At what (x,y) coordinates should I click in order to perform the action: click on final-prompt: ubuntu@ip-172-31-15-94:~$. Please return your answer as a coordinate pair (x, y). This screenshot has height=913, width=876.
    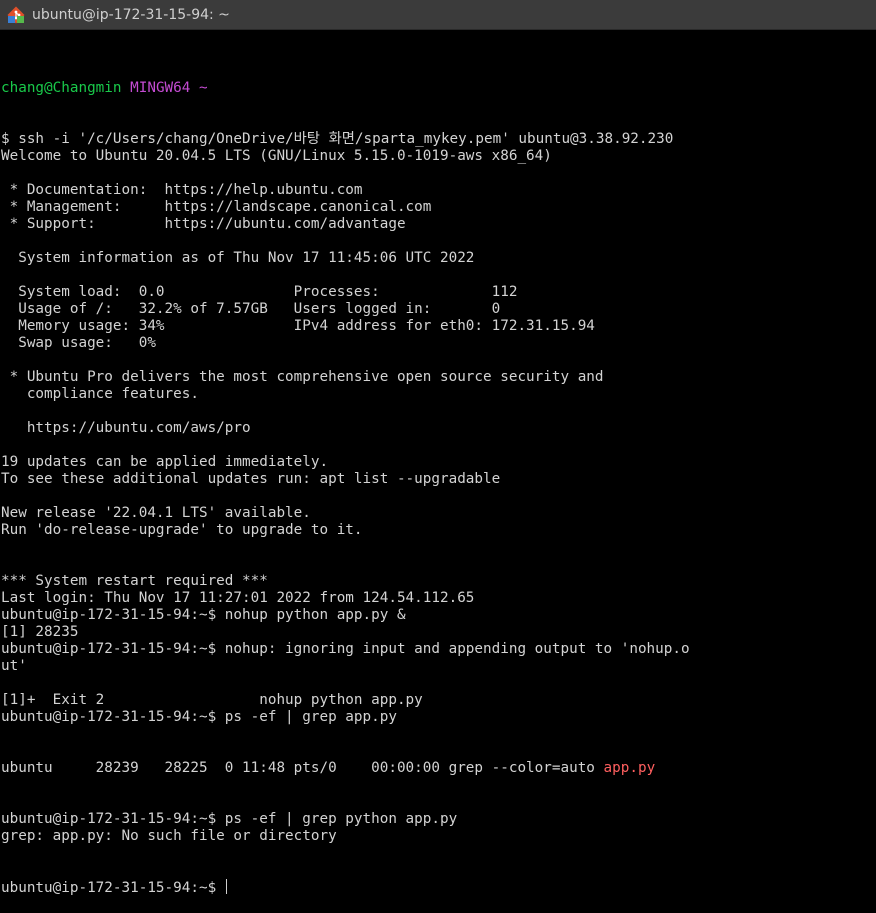
    Looking at the image, I should click on (113, 888).